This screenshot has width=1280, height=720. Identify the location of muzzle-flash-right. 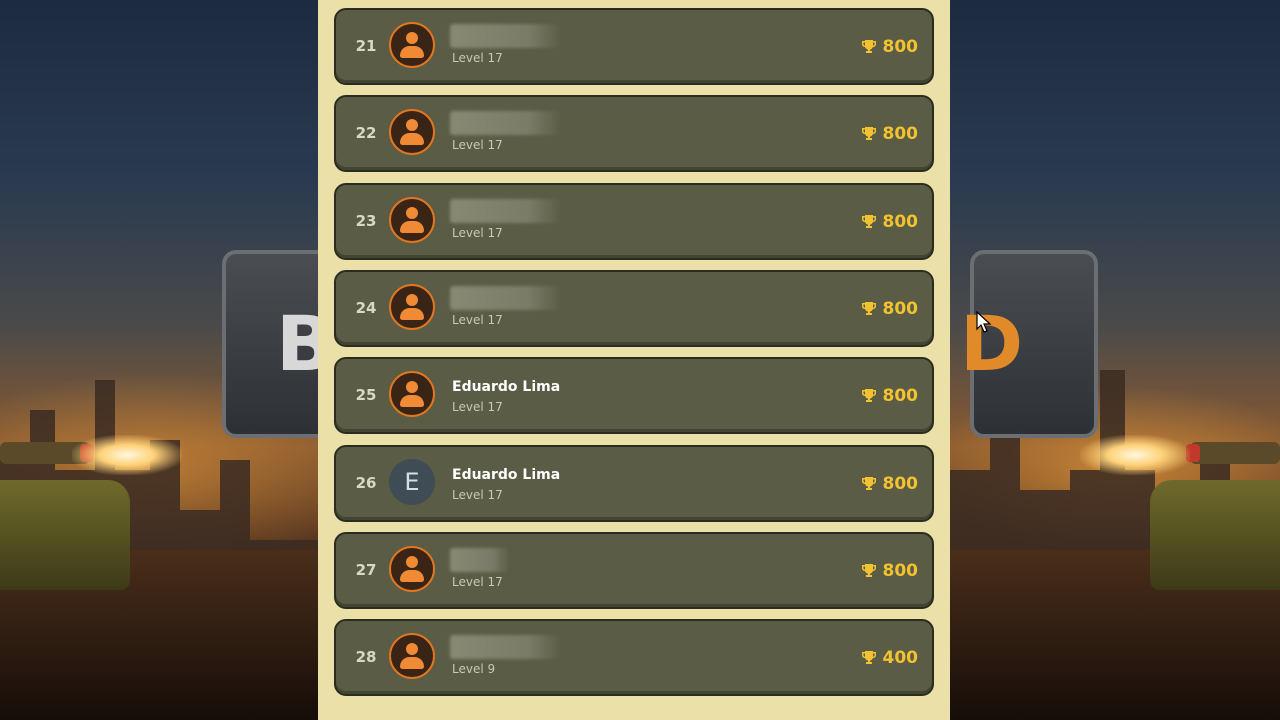
(1135, 455).